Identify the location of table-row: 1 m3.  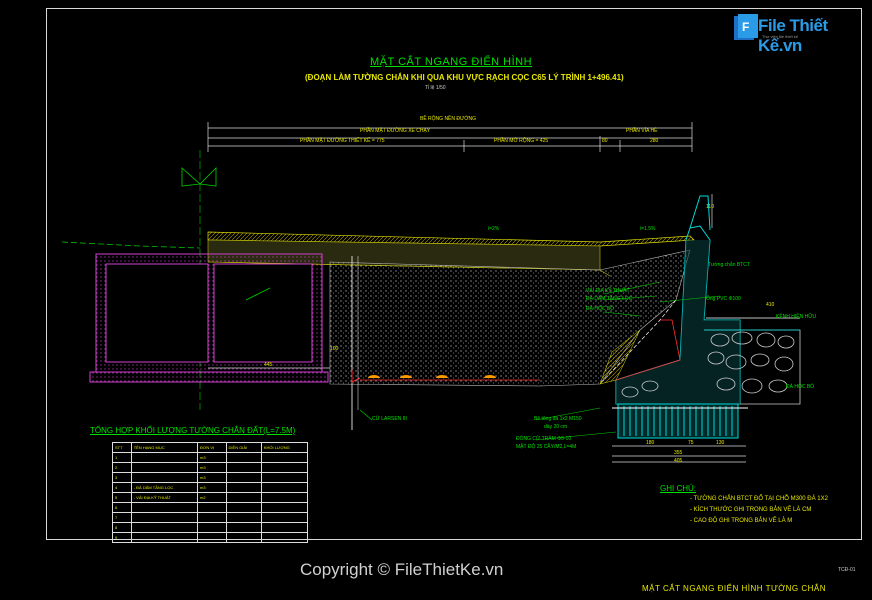
(210, 457).